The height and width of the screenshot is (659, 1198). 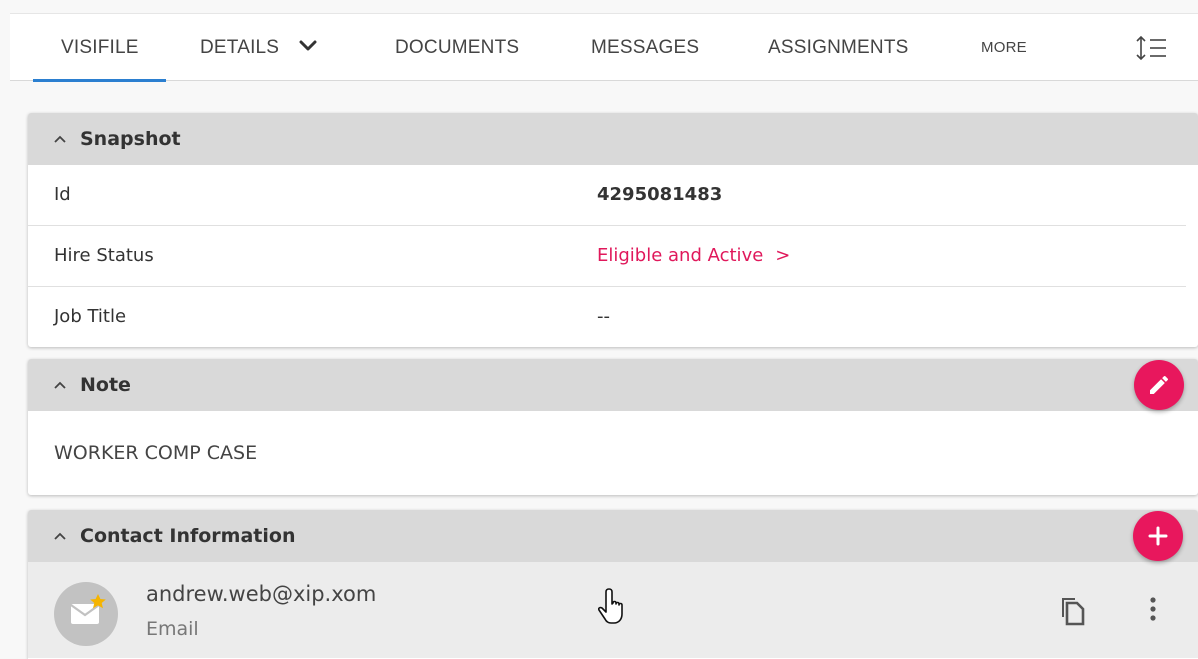 What do you see at coordinates (783, 255) in the screenshot?
I see `chevron-right-icon: >` at bounding box center [783, 255].